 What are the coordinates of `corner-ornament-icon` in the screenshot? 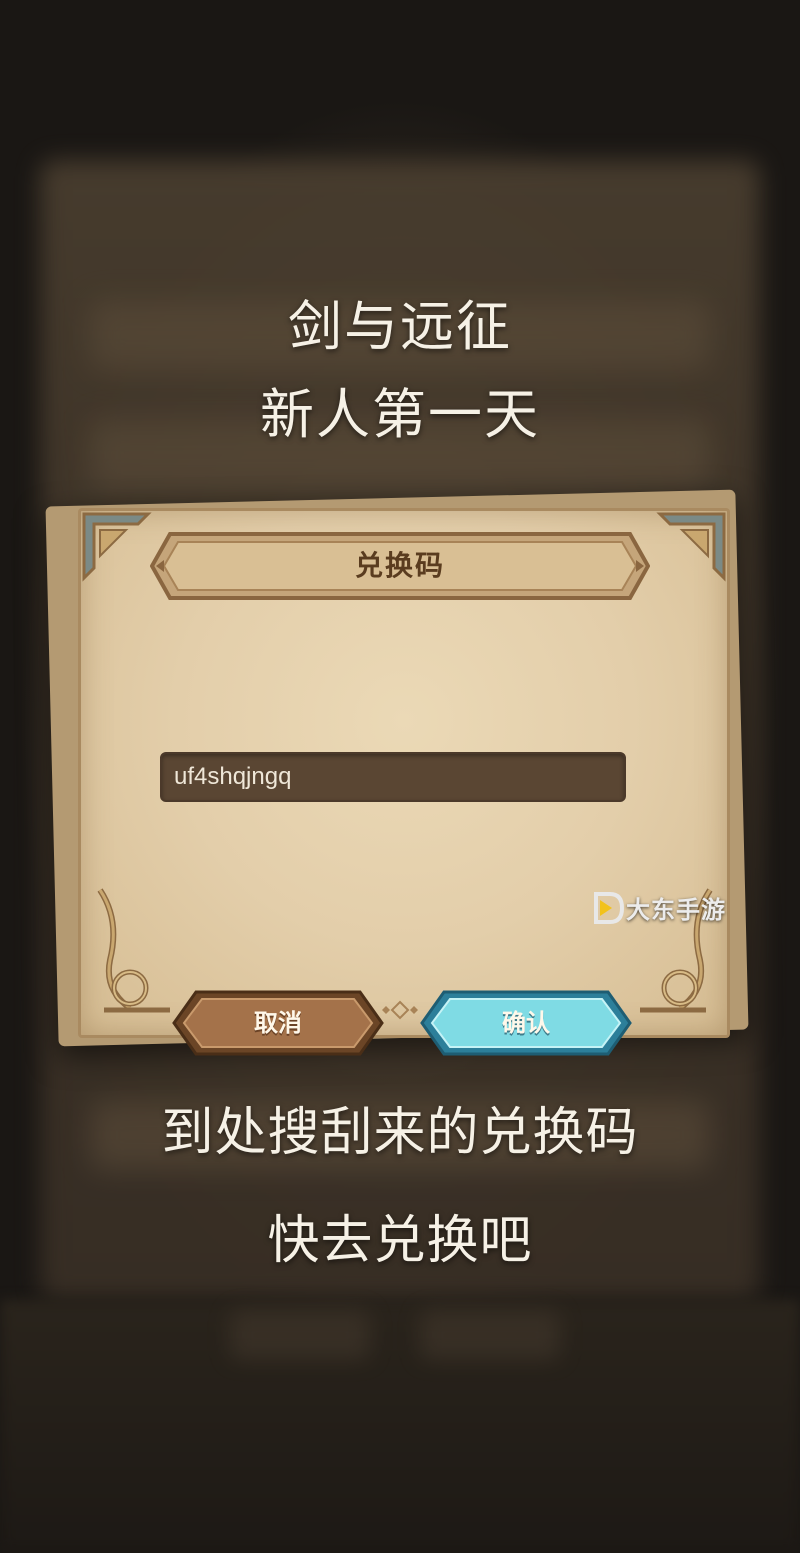 It's located at (691, 547).